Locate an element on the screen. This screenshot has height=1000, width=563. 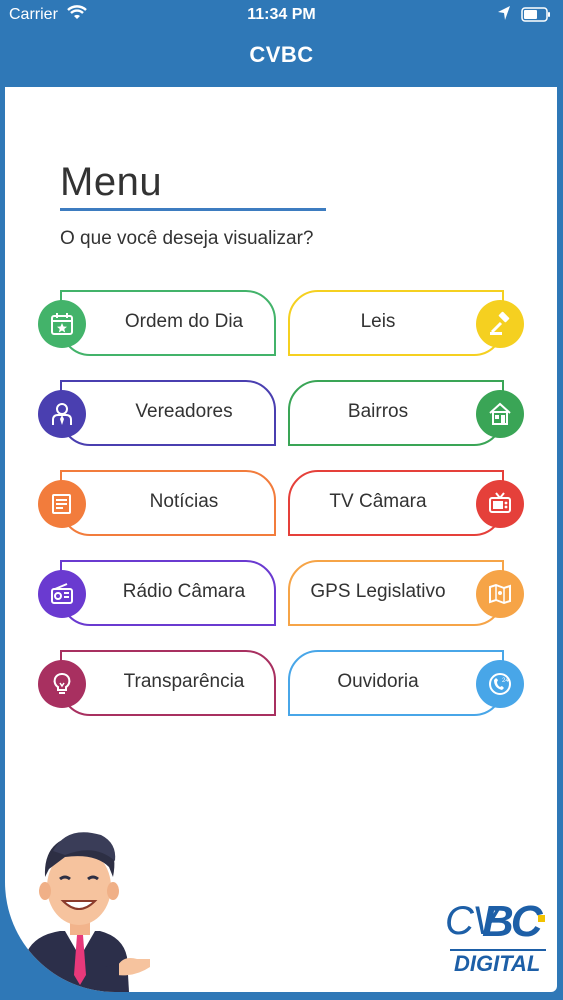
menu-button-ouvidoria: 24 Ouvidoria is located at coordinates (406, 683).